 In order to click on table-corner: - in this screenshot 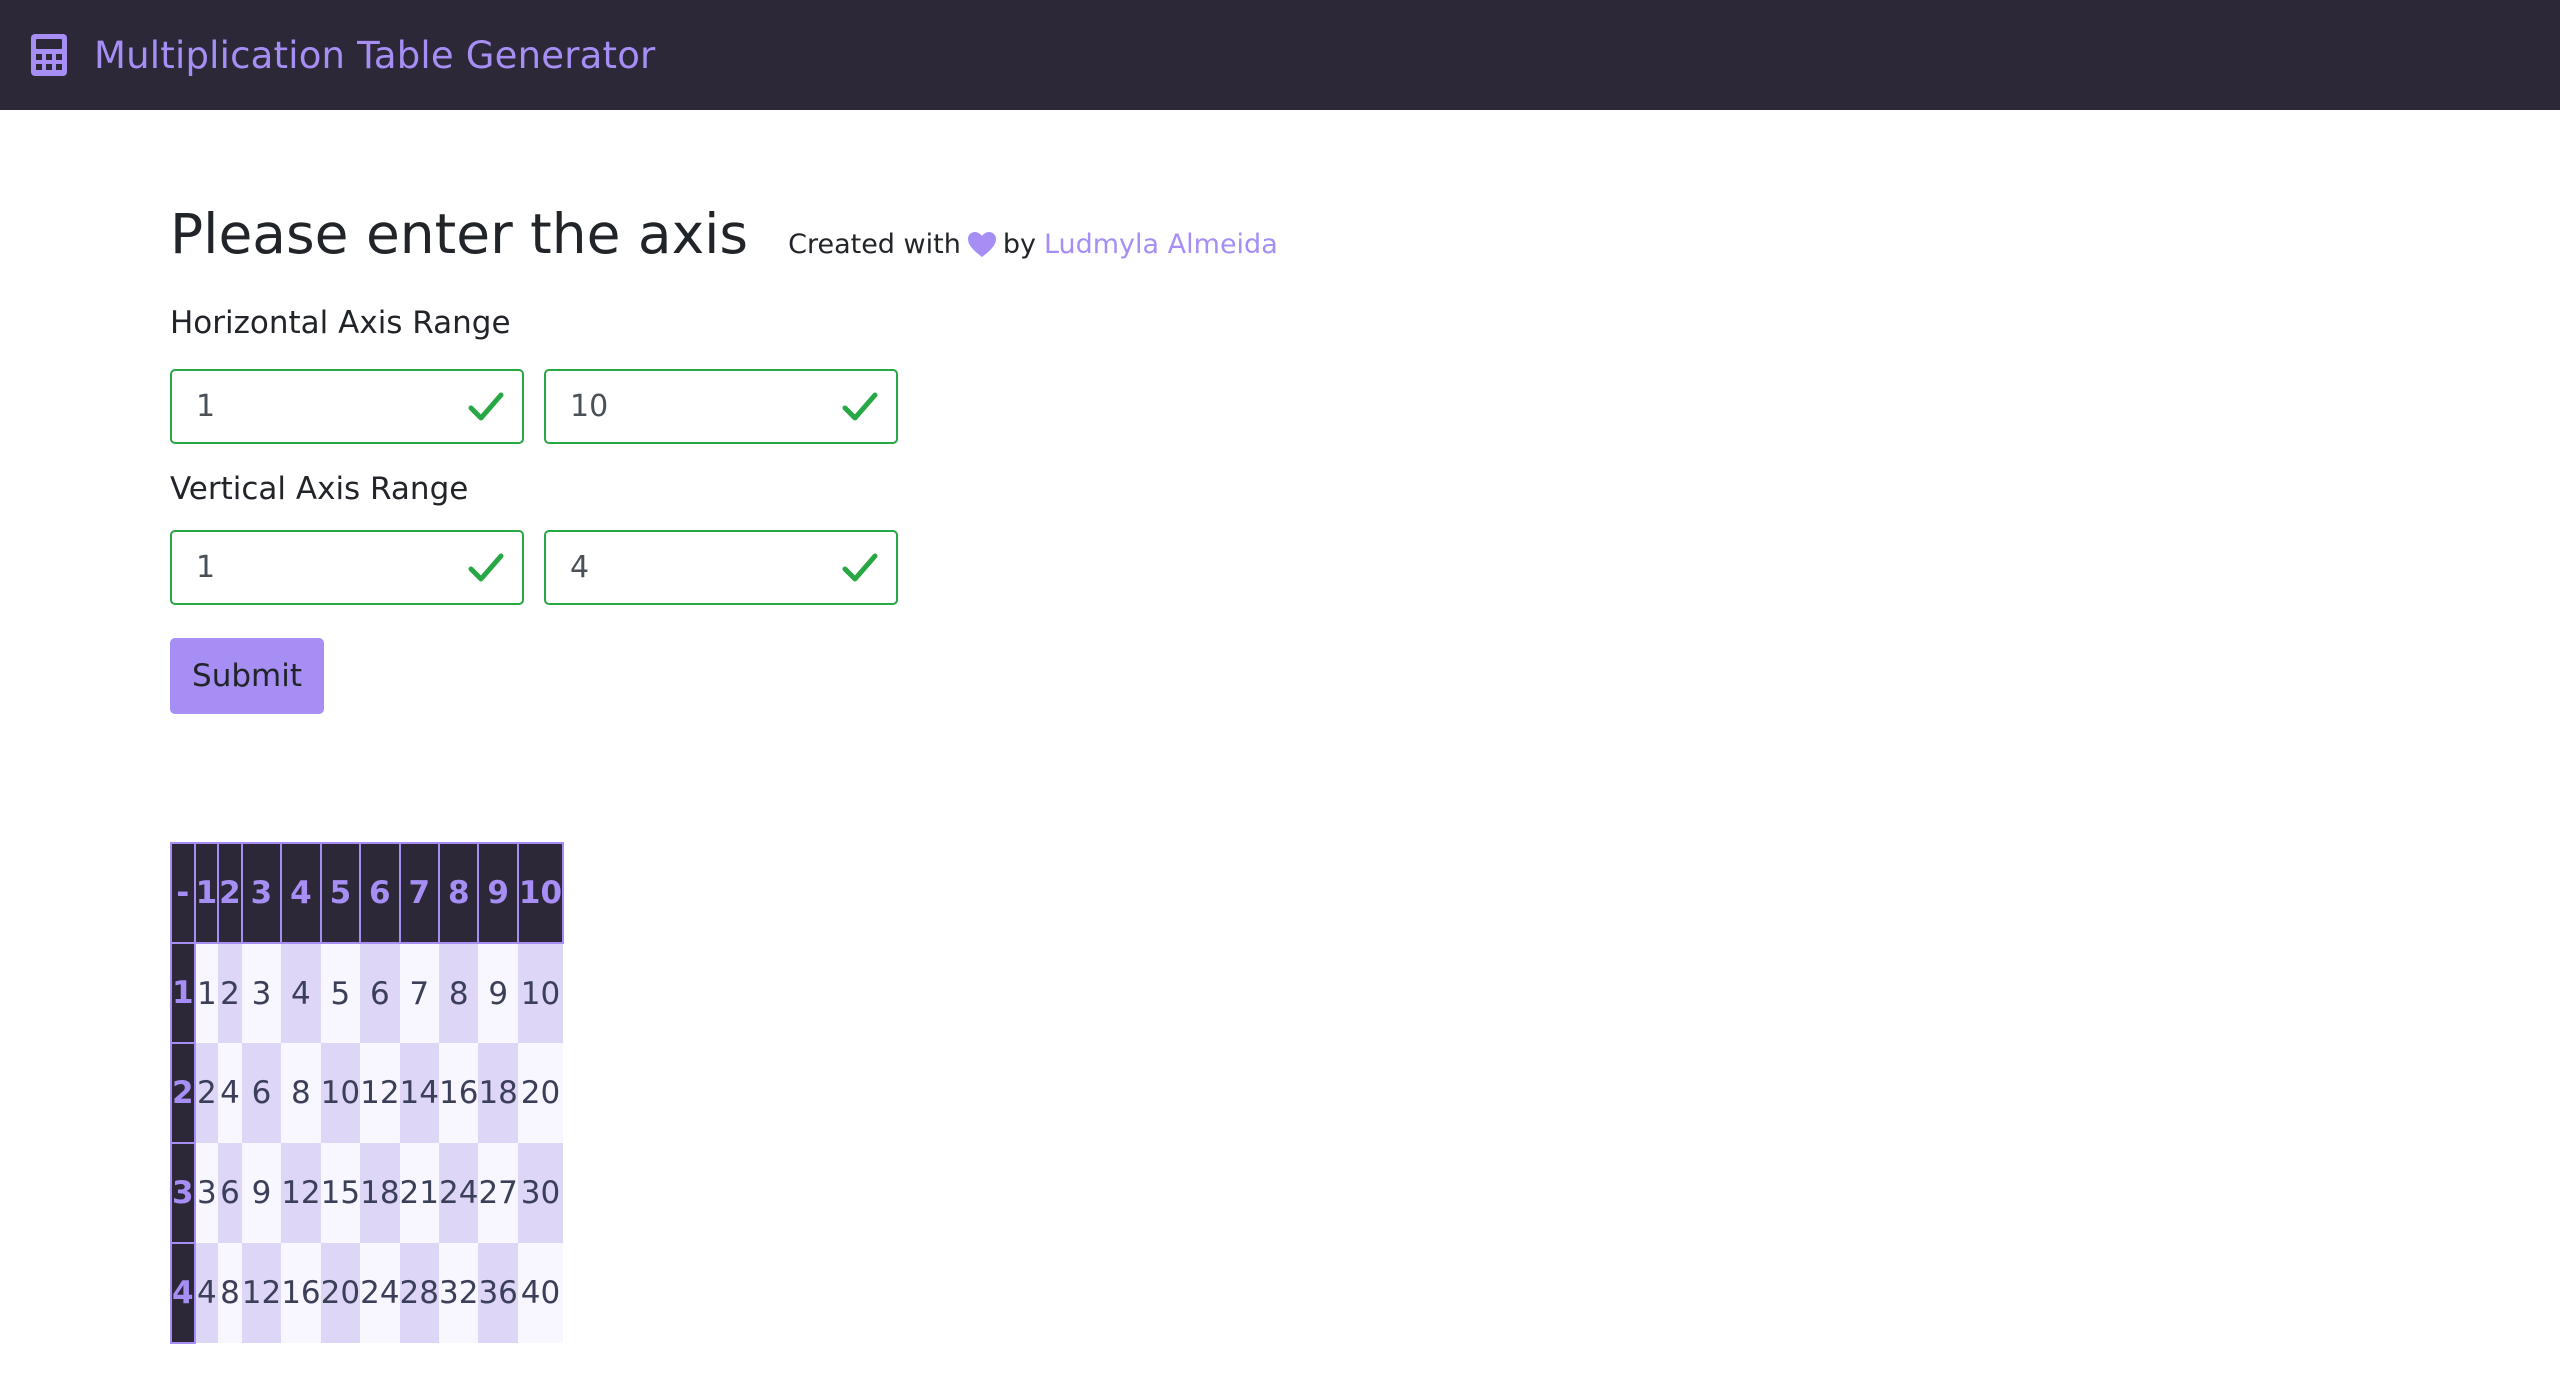, I will do `click(183, 893)`.